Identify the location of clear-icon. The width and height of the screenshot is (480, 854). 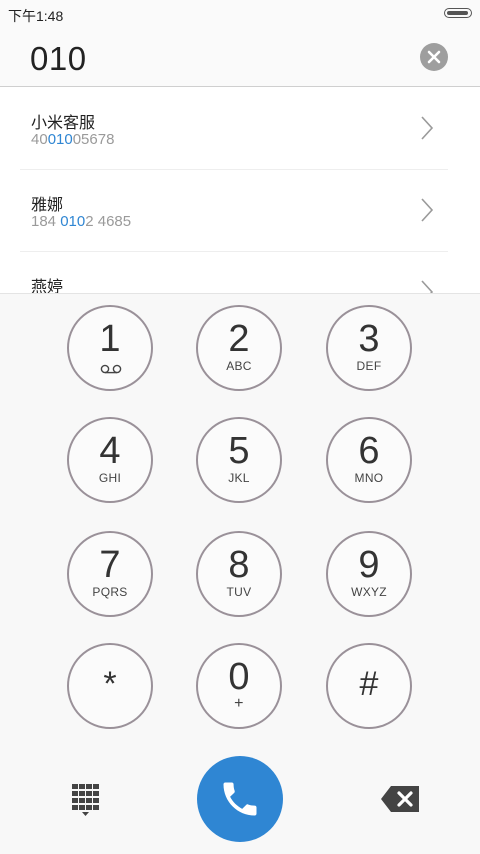
(434, 57).